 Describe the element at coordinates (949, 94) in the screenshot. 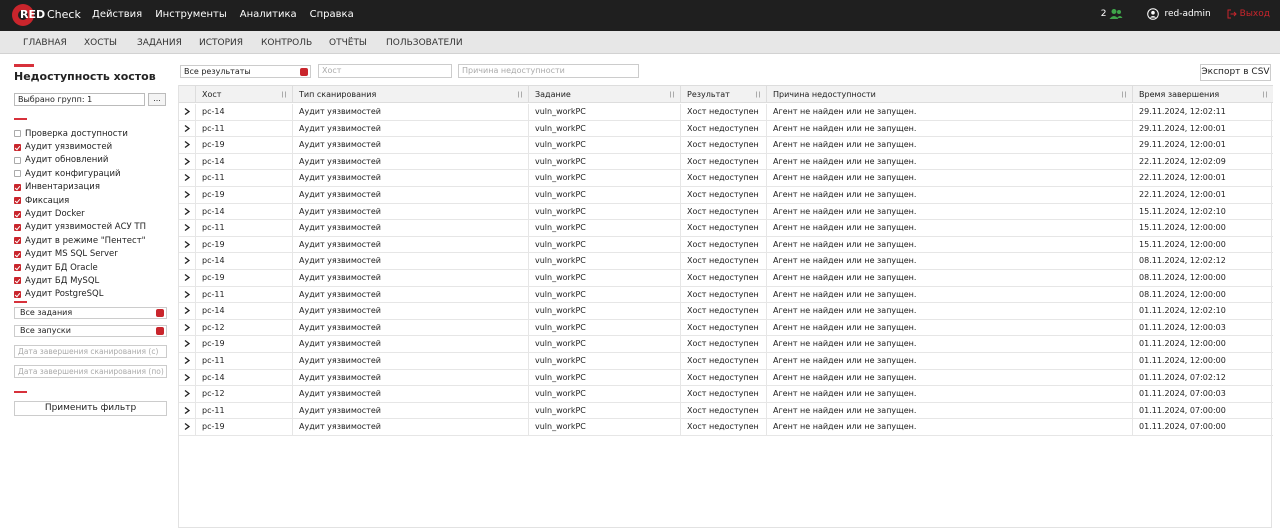

I see `column-header-reason: Причина недоступности` at that location.